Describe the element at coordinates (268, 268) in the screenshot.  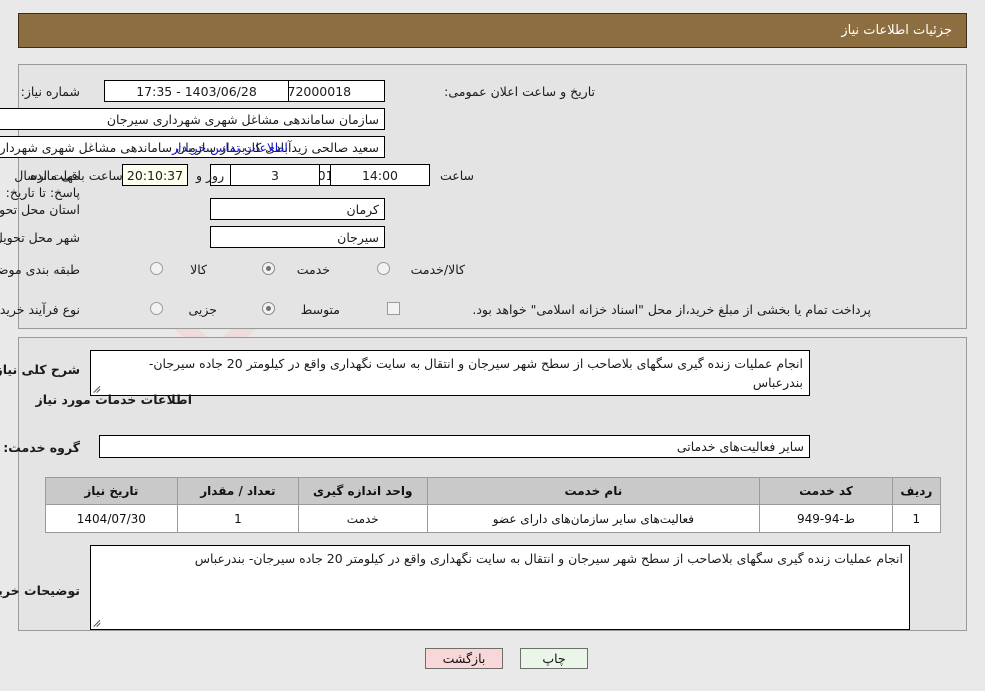
I see `radio-category-khedmat` at that location.